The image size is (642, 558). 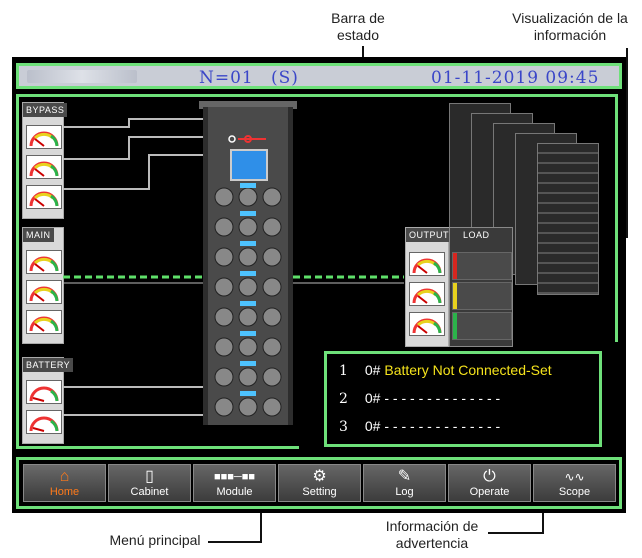 I want to click on warning-row-2: 2 0# - - - - - - - - - - - - - -, so click(x=419, y=398).